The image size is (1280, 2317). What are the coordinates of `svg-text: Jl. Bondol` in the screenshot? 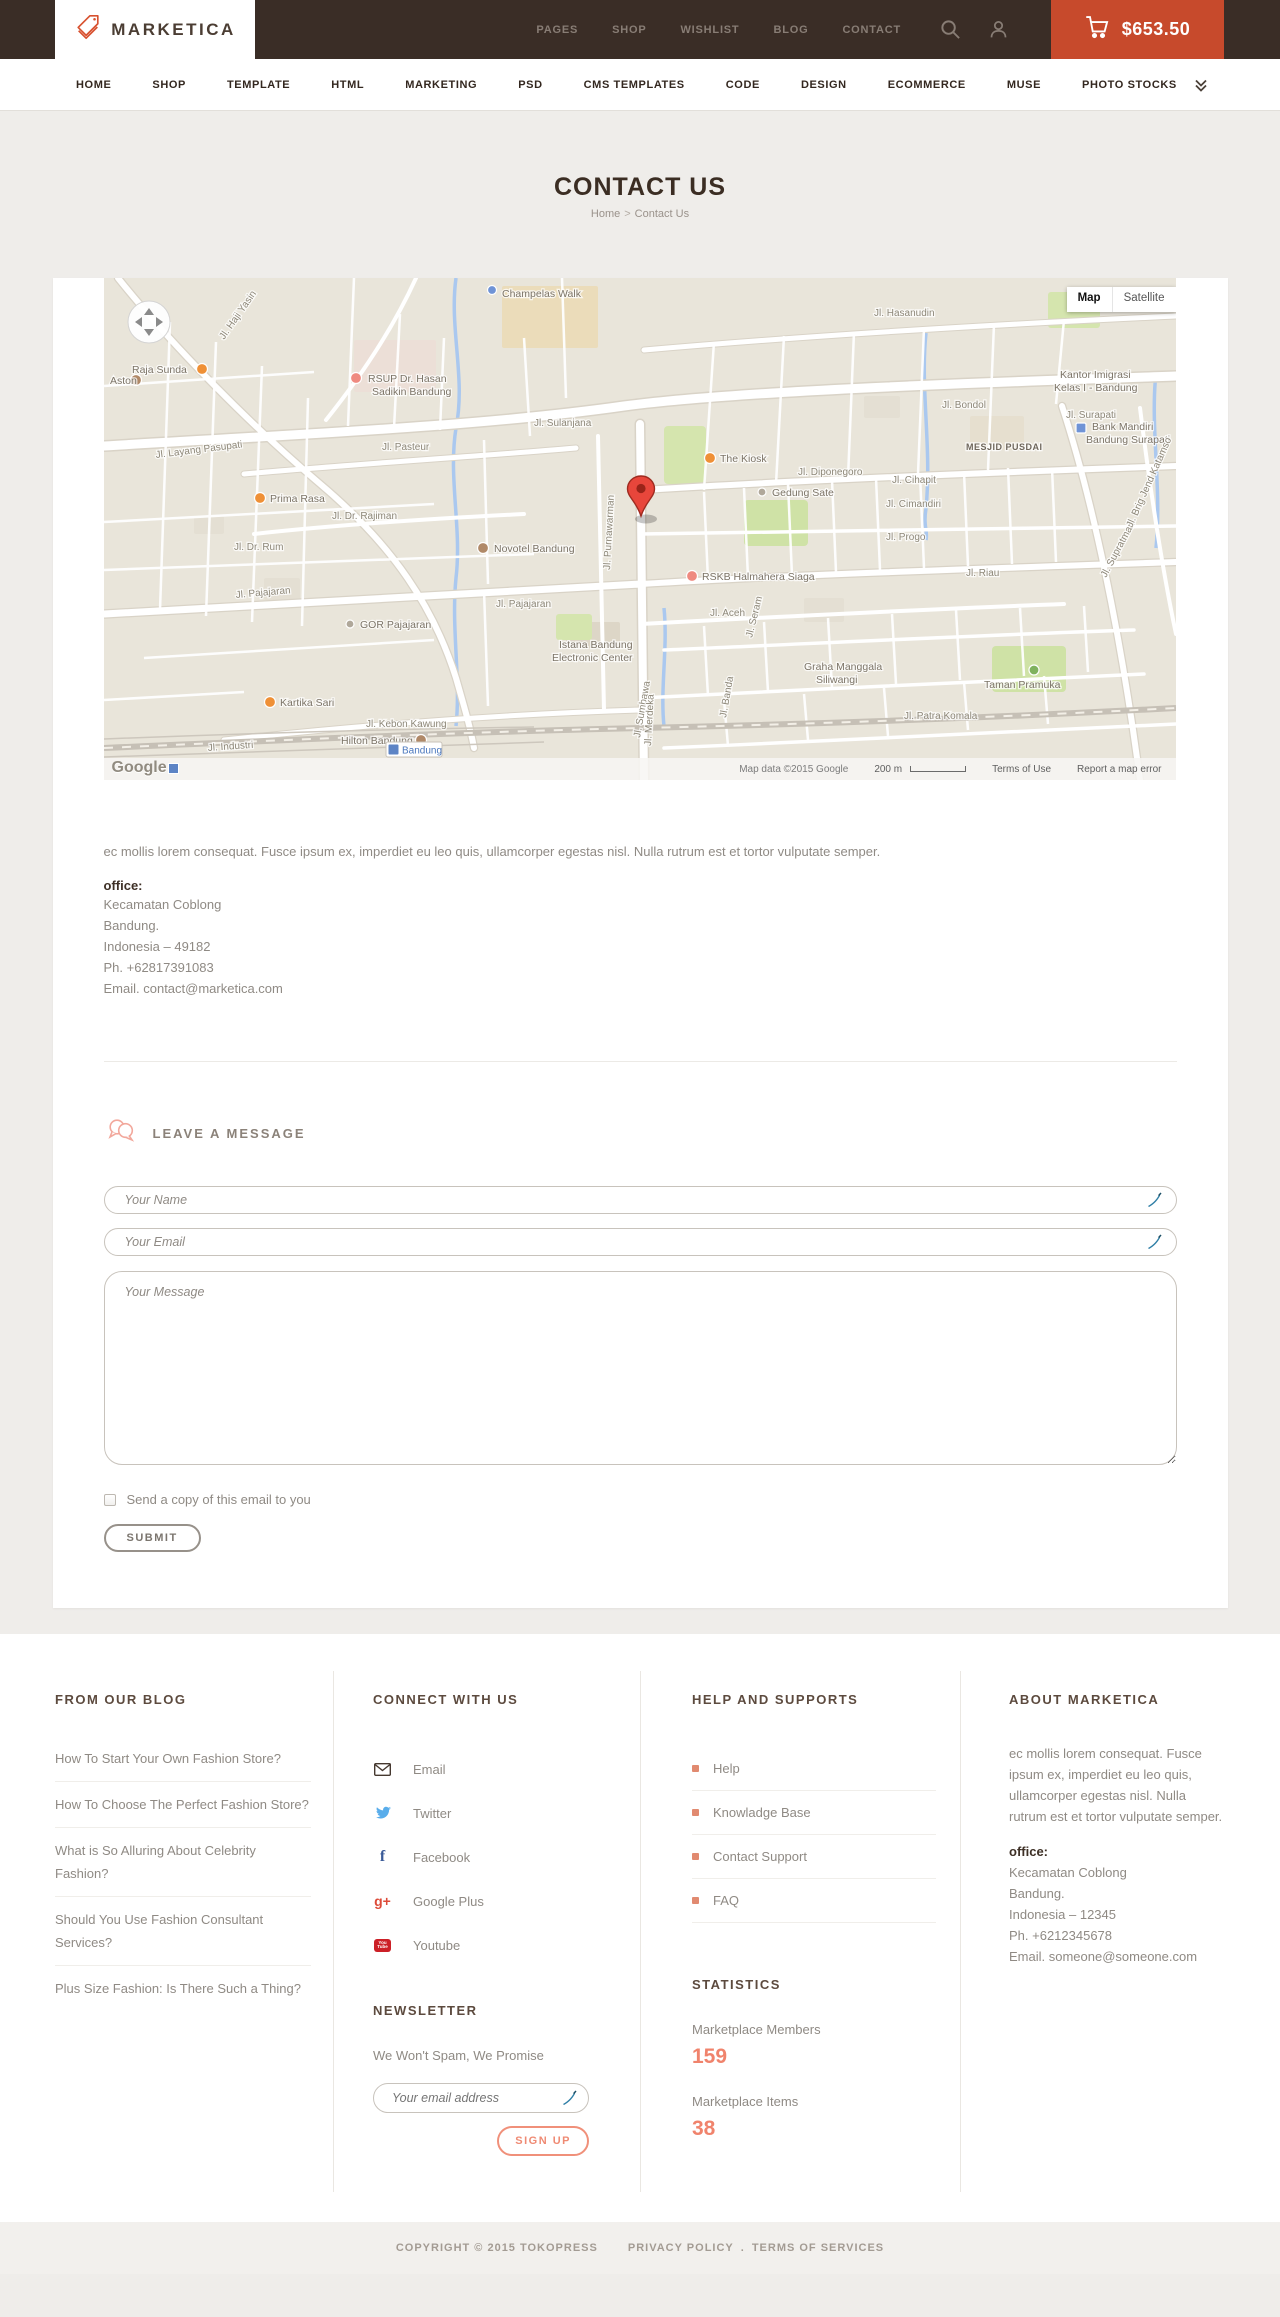 It's located at (964, 405).